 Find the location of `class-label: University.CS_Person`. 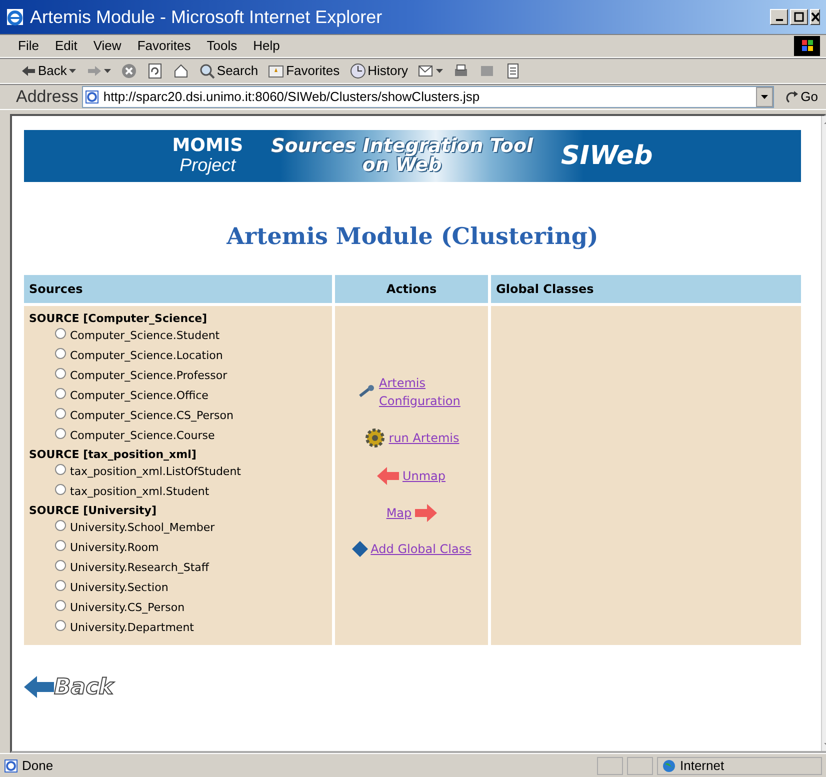

class-label: University.CS_Person is located at coordinates (127, 608).